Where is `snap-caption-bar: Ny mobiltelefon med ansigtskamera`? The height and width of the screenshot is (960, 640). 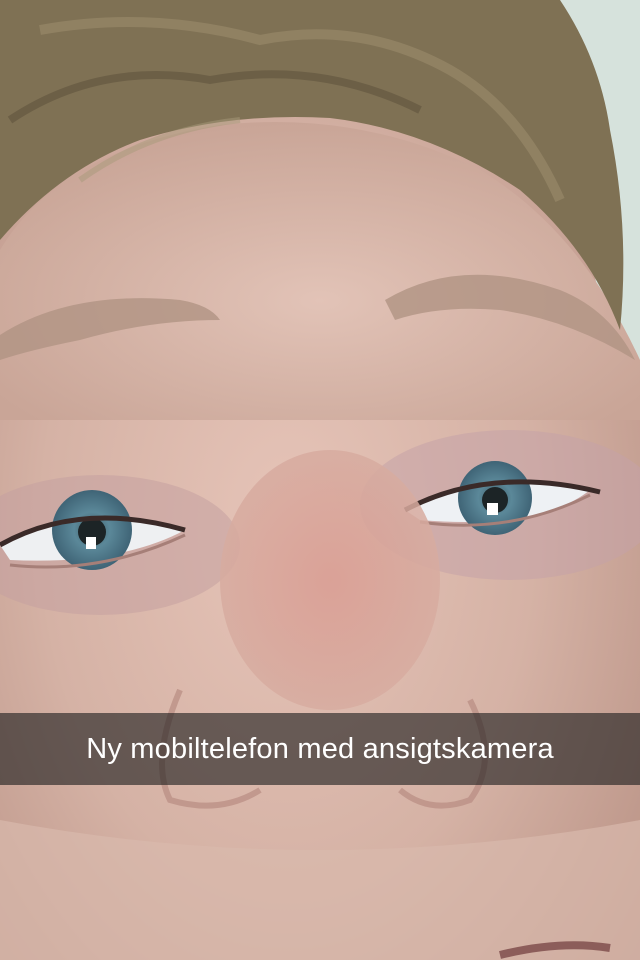 snap-caption-bar: Ny mobiltelefon med ansigtskamera is located at coordinates (320, 749).